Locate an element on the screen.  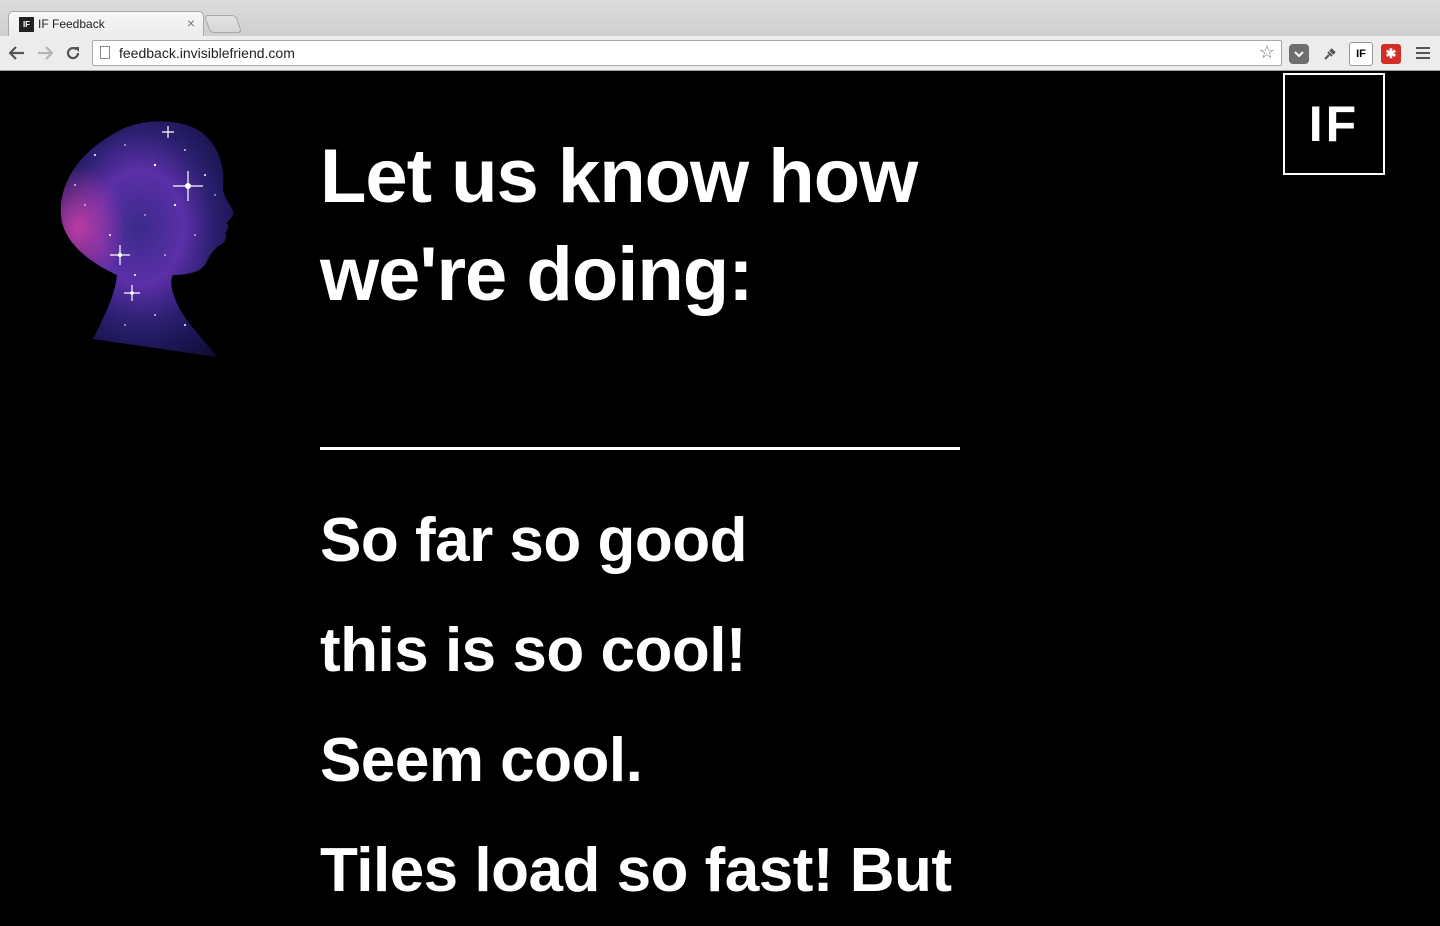
feedback-item: Tiles load so fast! But is located at coordinates (636, 870).